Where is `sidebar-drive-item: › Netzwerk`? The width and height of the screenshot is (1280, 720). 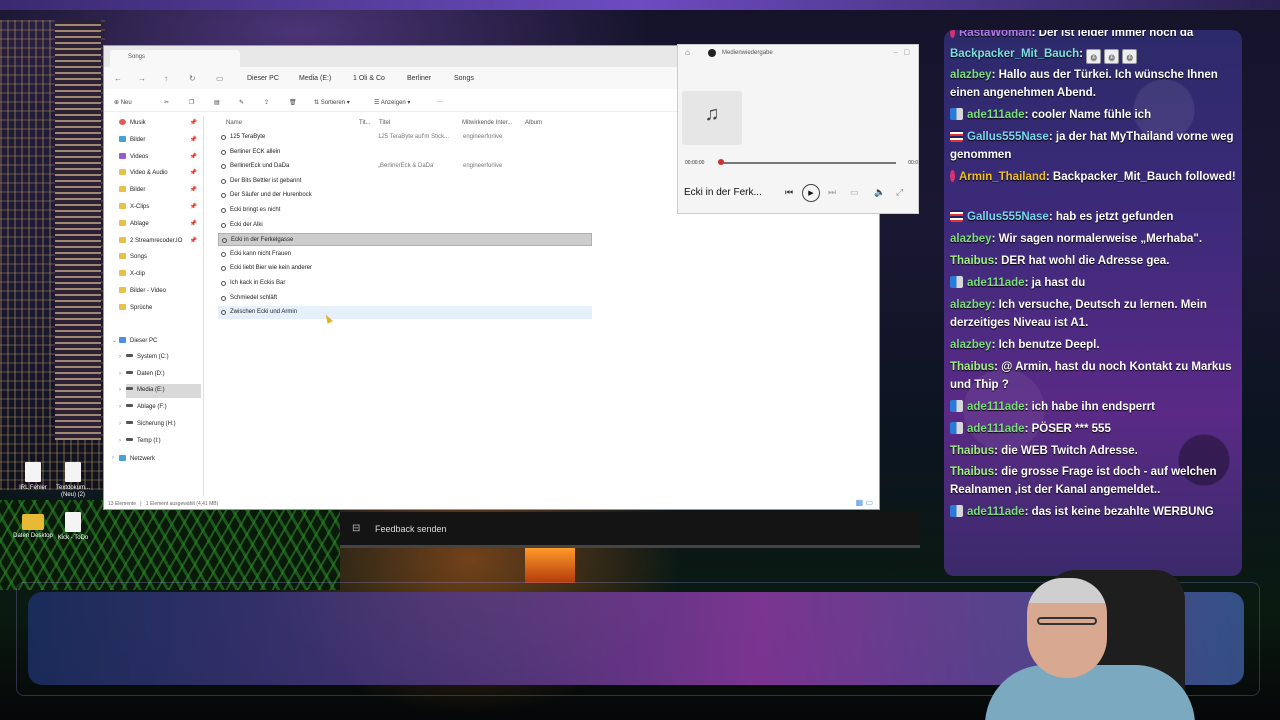 sidebar-drive-item: › Netzwerk is located at coordinates (156, 459).